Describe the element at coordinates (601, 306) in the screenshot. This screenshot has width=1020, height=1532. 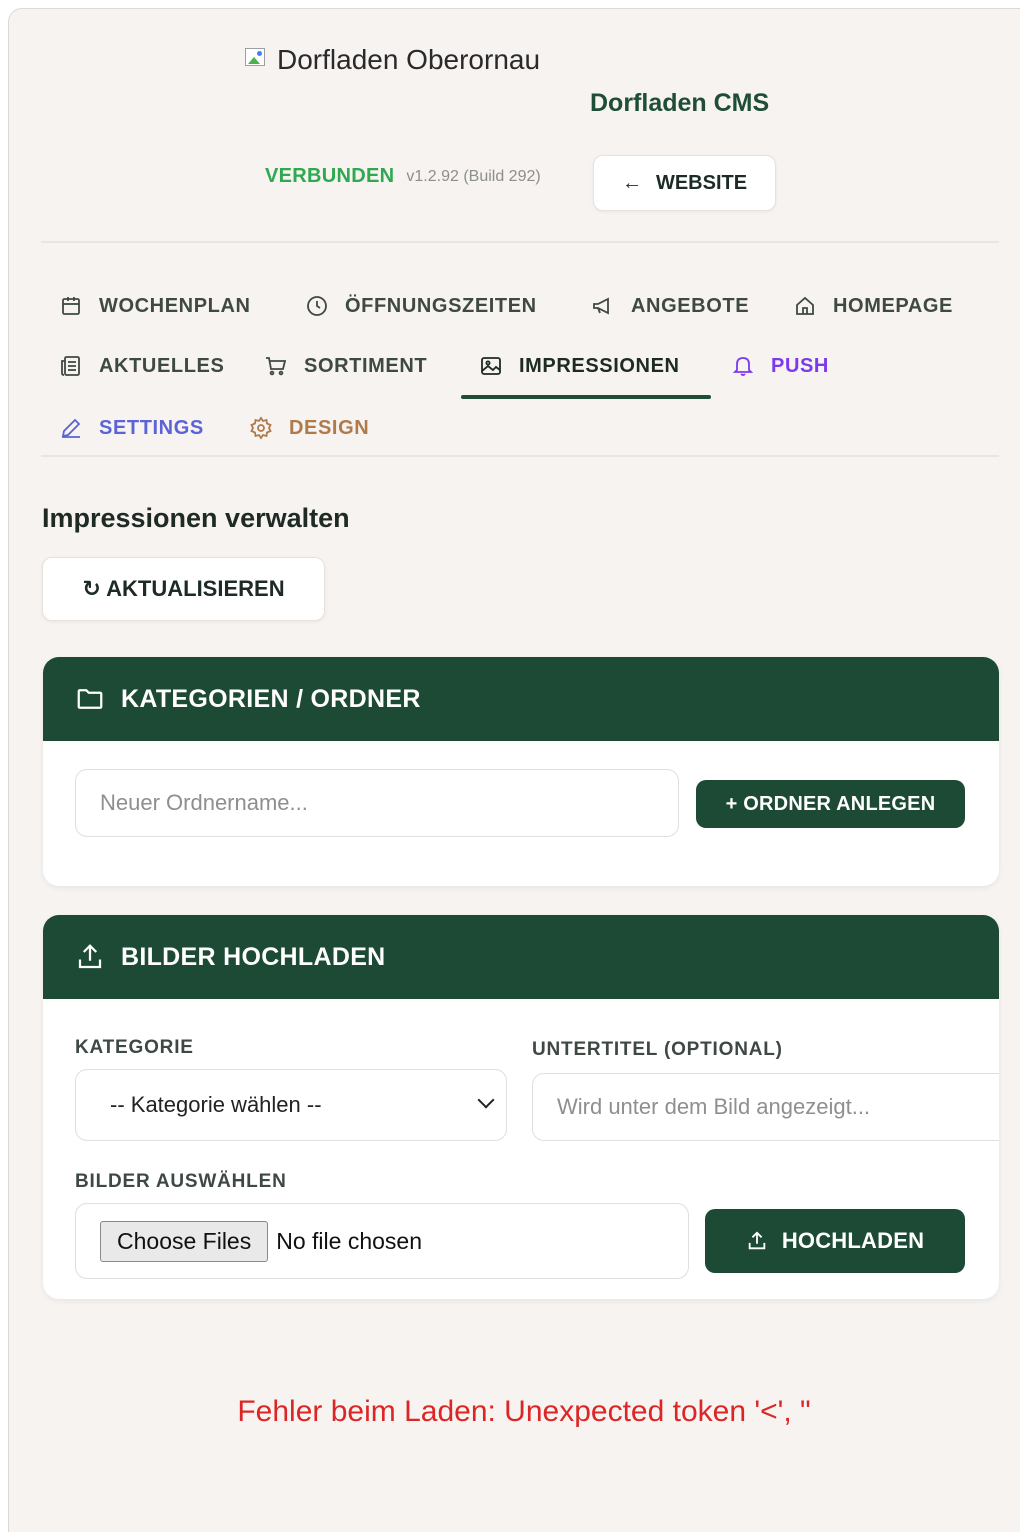
I see `megaphone-icon` at that location.